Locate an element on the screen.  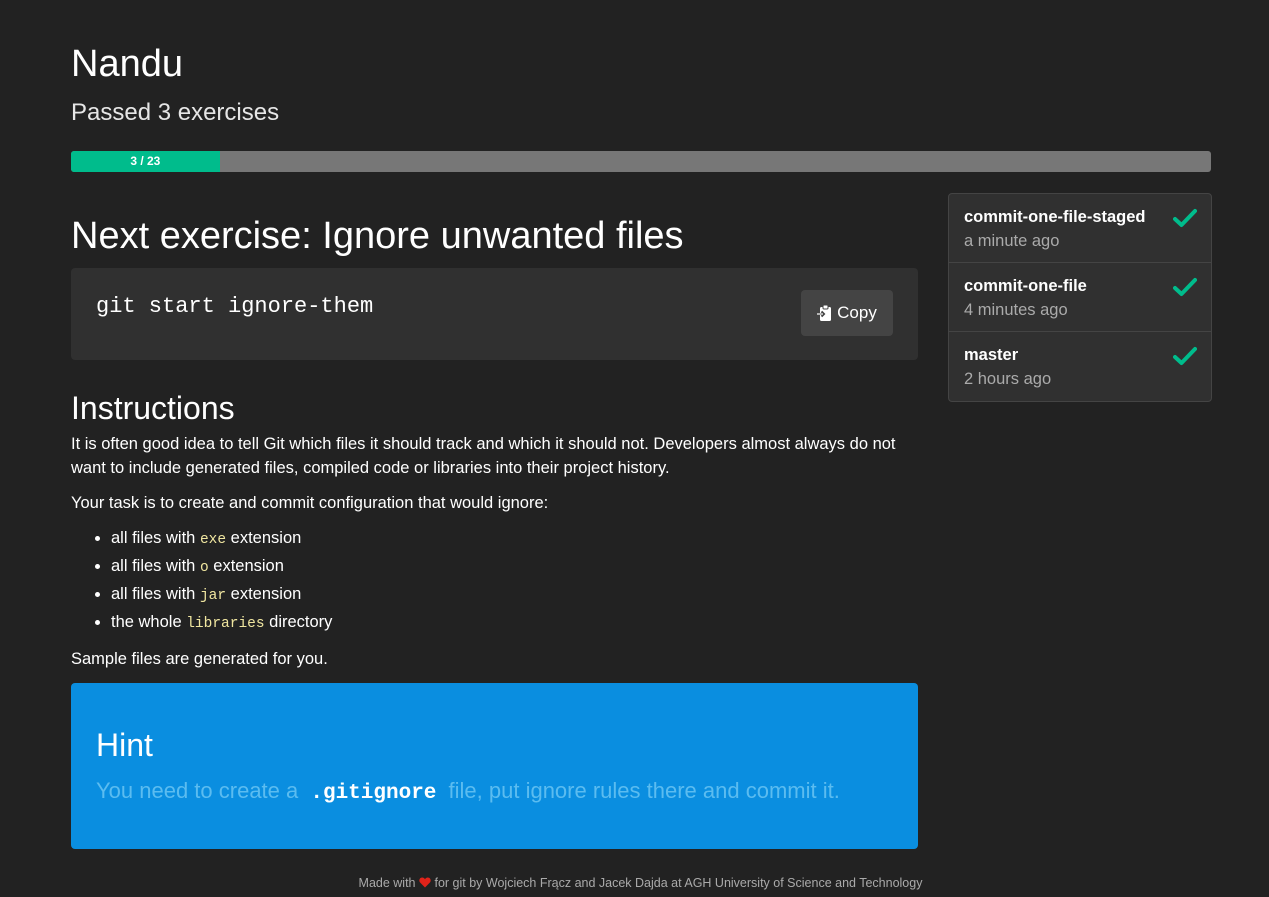
history-item-name: commit-one-file is located at coordinates (1025, 286).